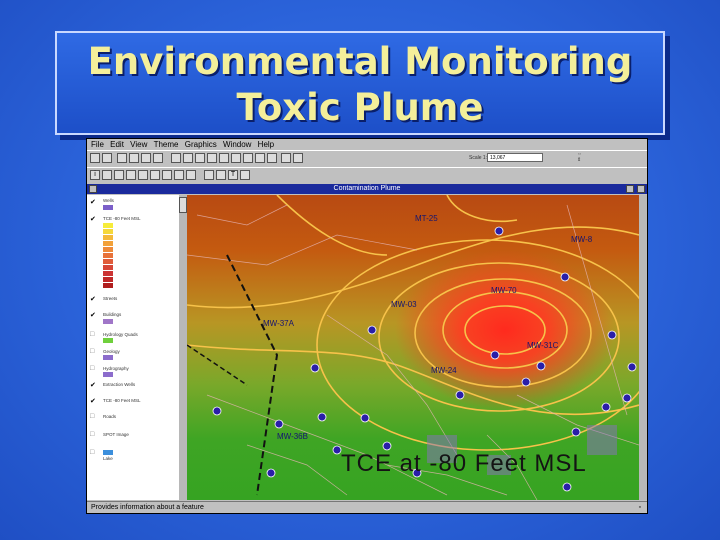 This screenshot has width=720, height=540. I want to click on hydrography-swatch, so click(108, 374).